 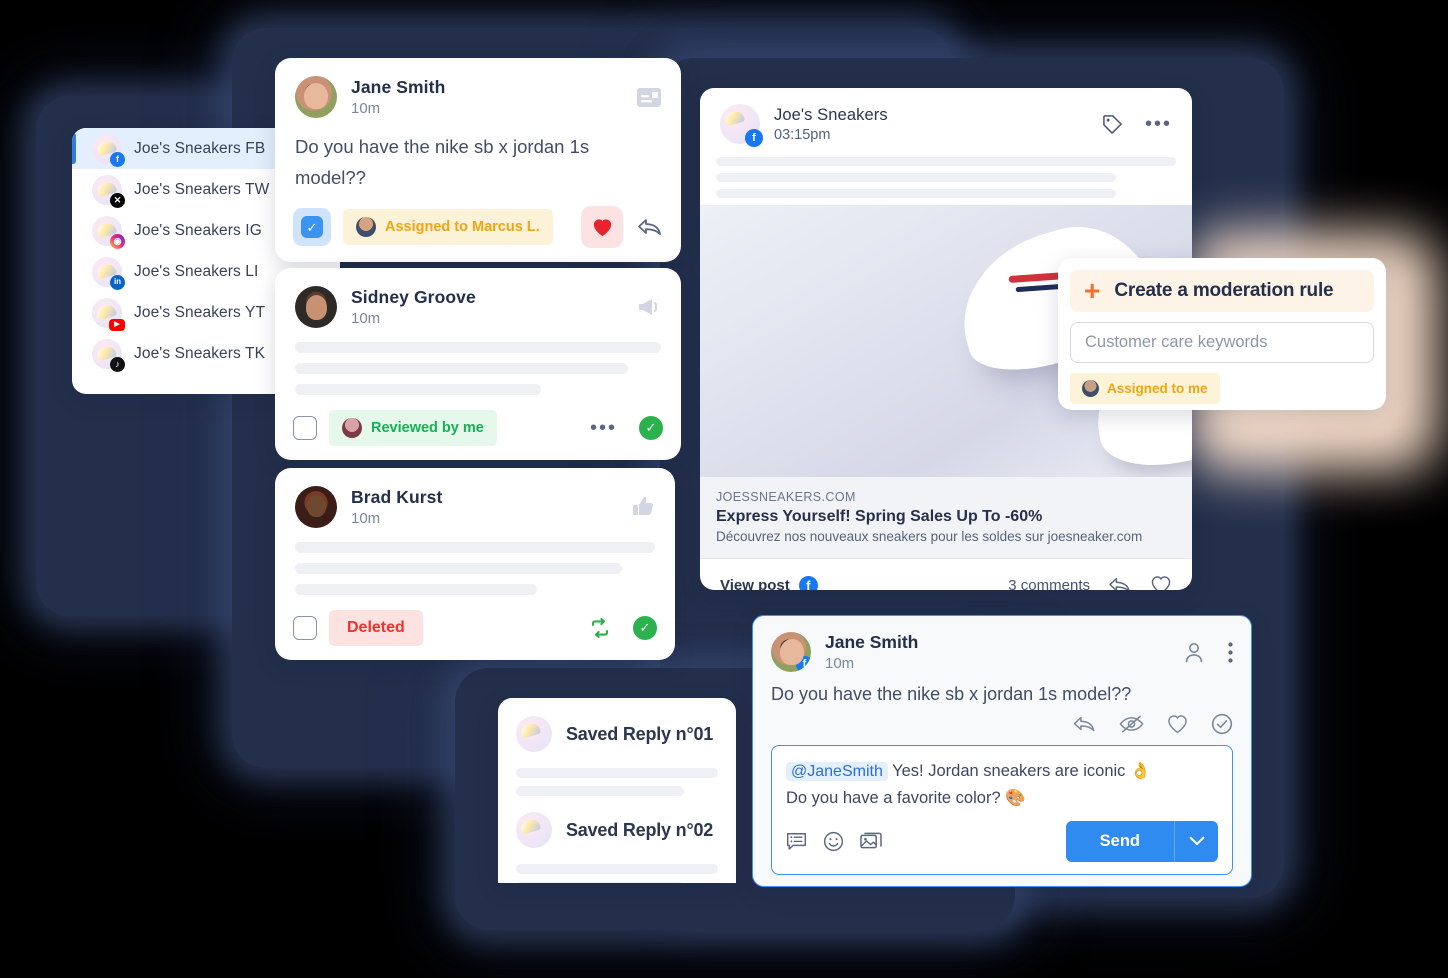 What do you see at coordinates (1119, 841) in the screenshot?
I see `send-button: Send` at bounding box center [1119, 841].